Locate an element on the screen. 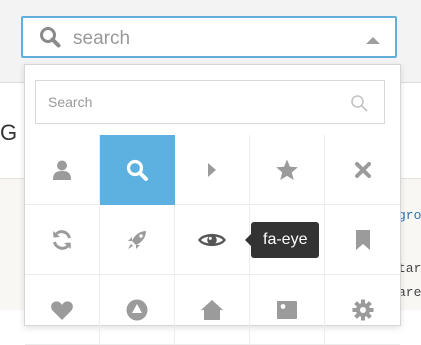  star-icon is located at coordinates (287, 169).